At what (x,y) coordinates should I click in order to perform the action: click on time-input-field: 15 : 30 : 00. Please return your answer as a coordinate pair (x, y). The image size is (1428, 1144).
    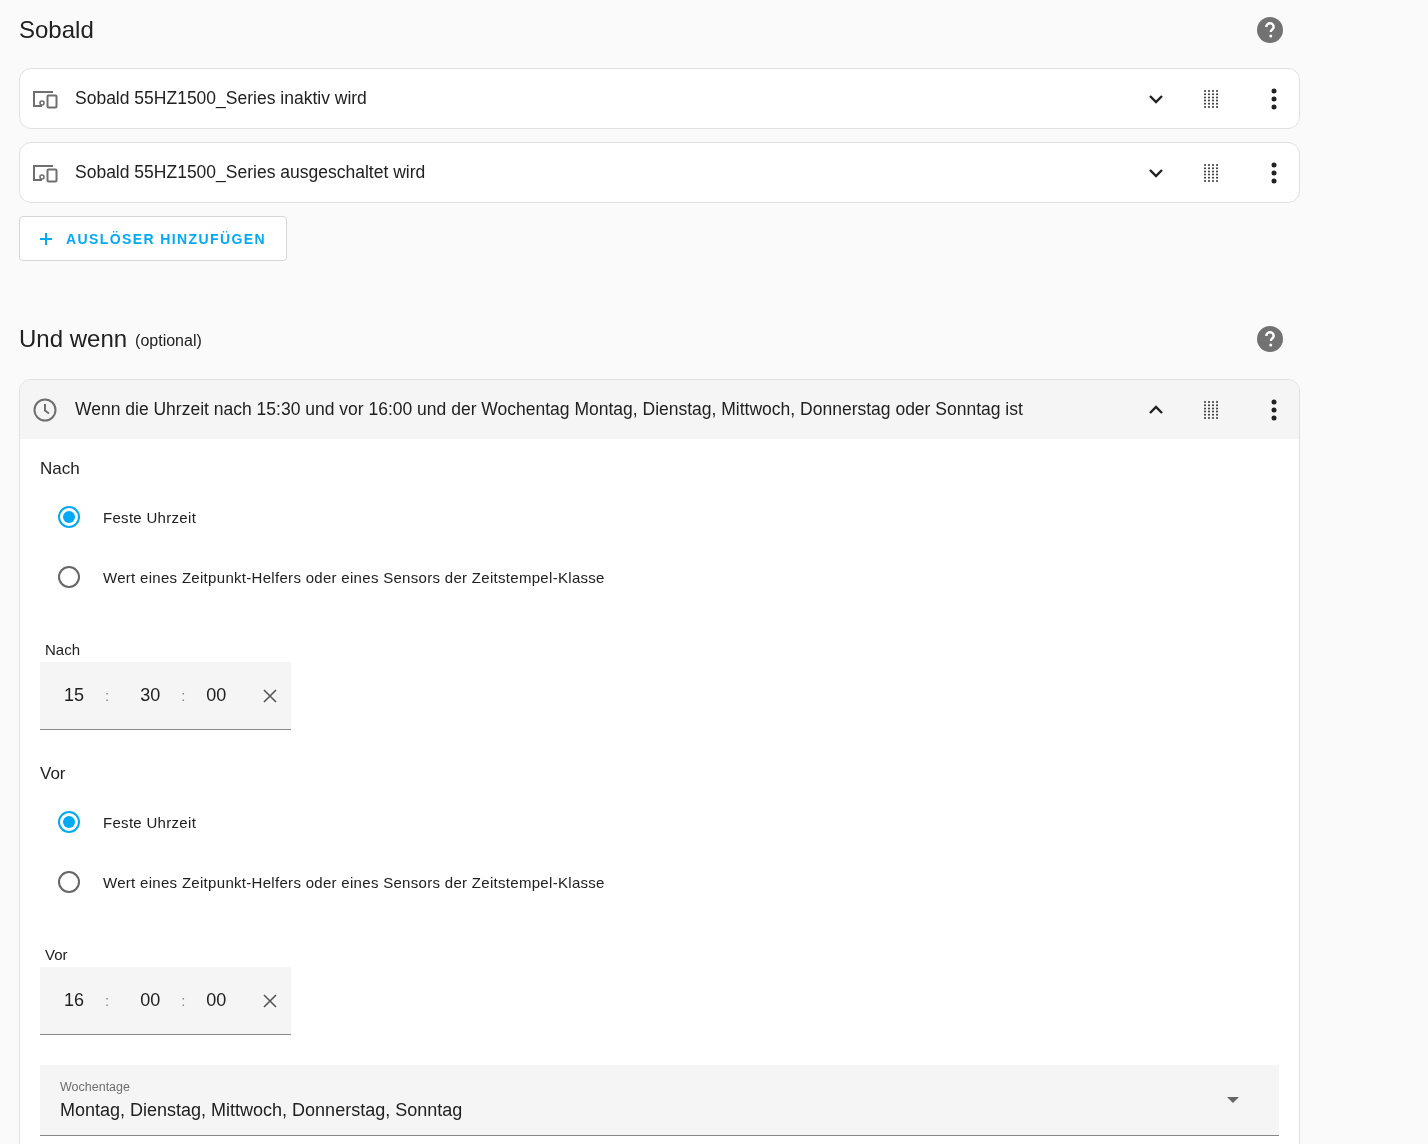
    Looking at the image, I should click on (165, 696).